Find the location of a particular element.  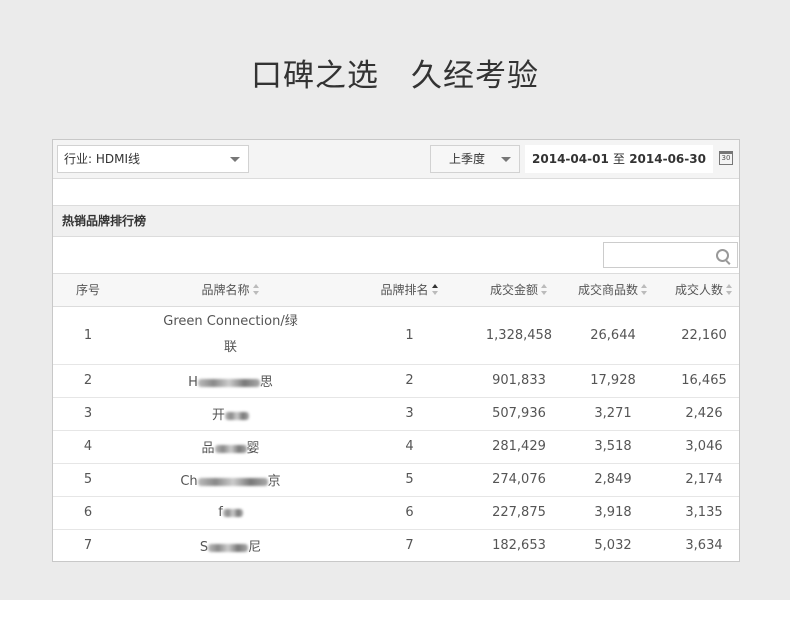

column-header-index: 序号 is located at coordinates (88, 290).